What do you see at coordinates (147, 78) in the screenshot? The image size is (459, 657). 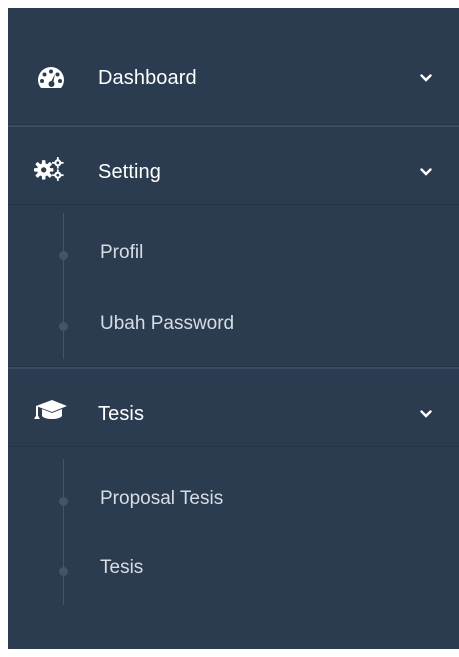 I see `menu-label-dashboard: Dashboard` at bounding box center [147, 78].